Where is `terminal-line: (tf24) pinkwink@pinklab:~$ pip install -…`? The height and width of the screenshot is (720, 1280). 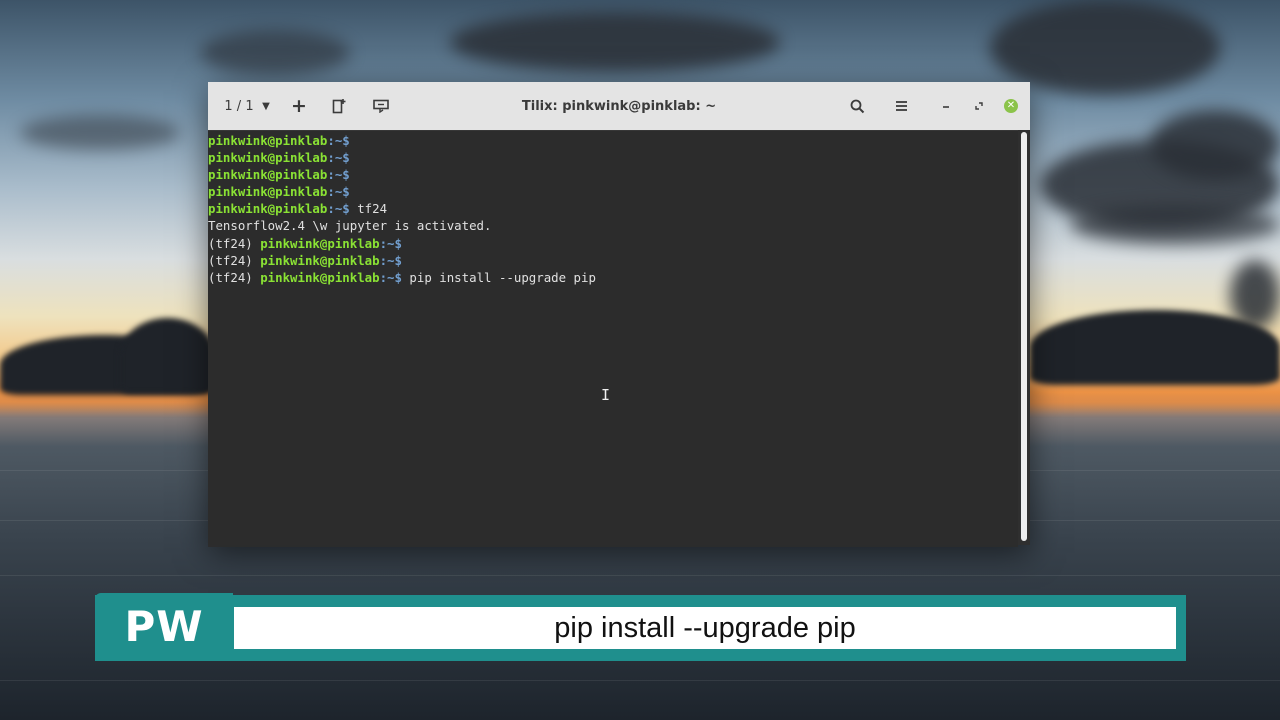
terminal-line: (tf24) pinkwink@pinklab:~$ pip install -… is located at coordinates (613, 277).